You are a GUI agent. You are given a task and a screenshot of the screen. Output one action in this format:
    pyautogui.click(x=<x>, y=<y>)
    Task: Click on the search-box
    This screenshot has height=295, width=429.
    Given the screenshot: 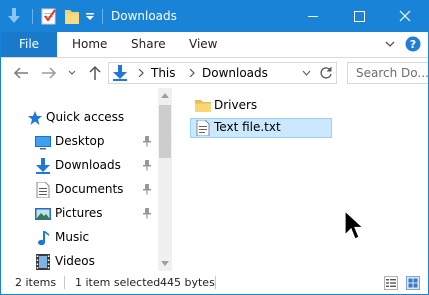 What is the action you would take?
    pyautogui.click(x=387, y=73)
    